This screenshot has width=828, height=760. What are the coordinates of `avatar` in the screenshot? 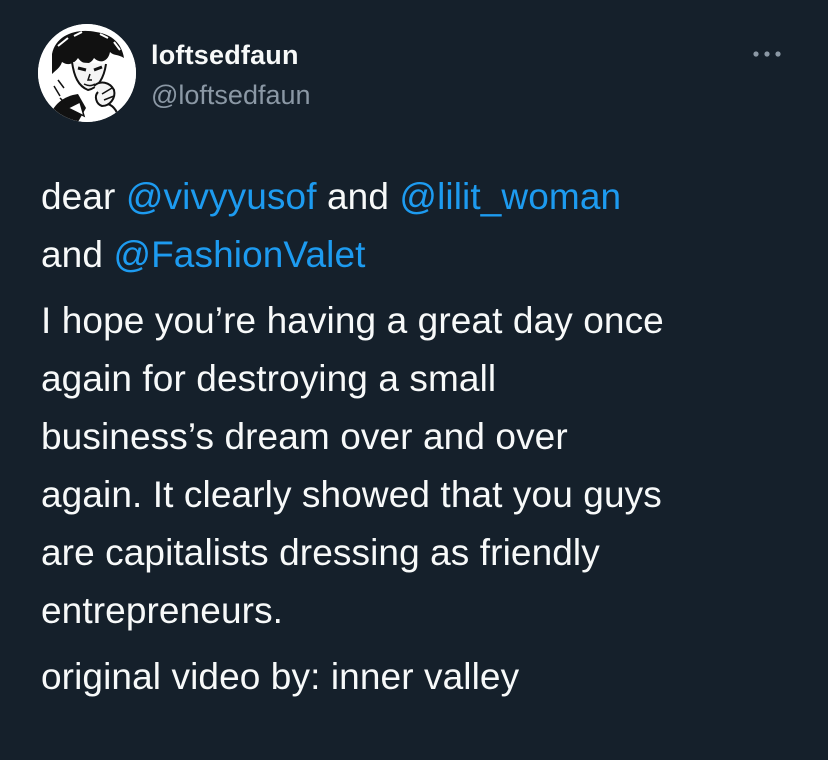 It's located at (87, 73).